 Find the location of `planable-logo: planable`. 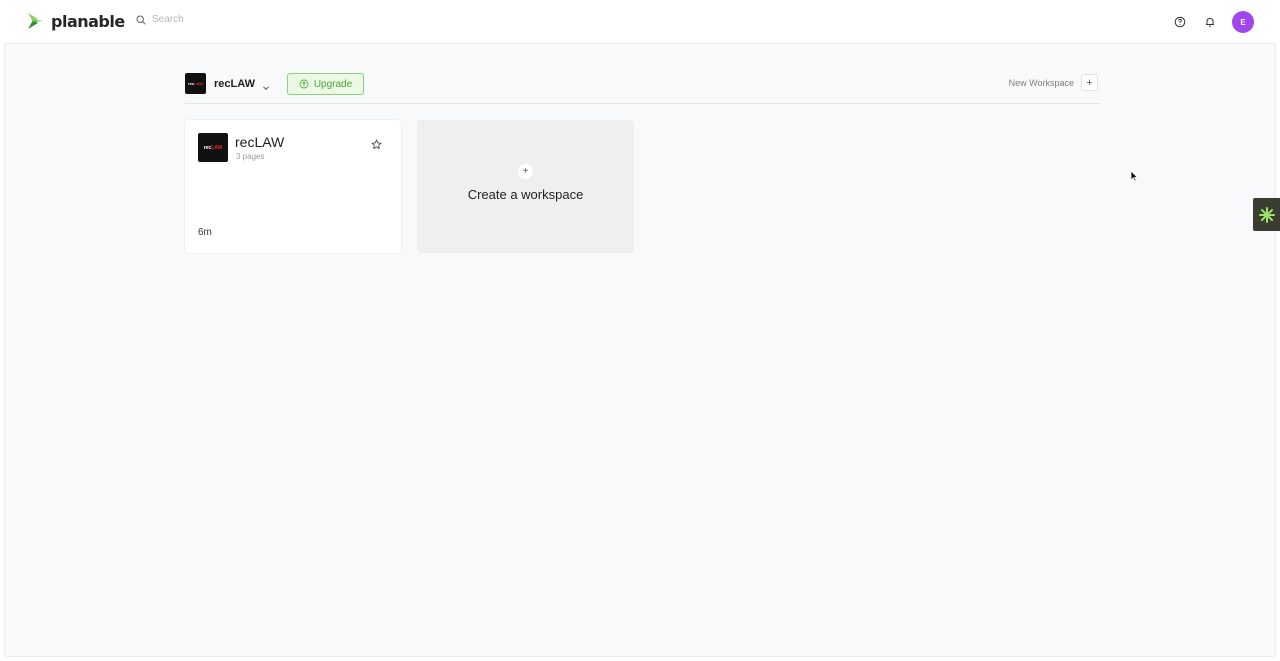

planable-logo: planable is located at coordinates (75, 21).